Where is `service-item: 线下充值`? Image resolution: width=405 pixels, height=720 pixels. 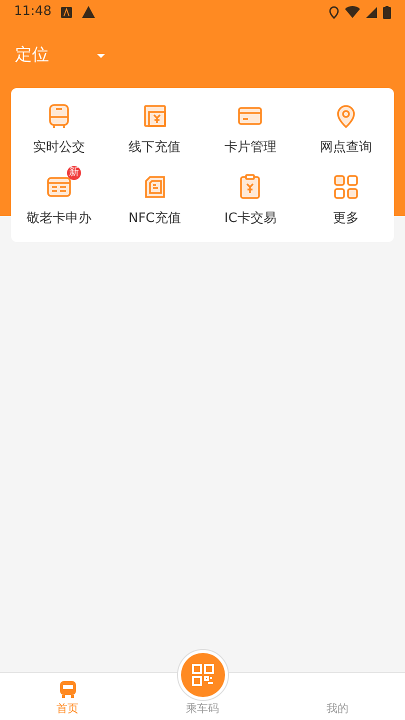 service-item: 线下充值 is located at coordinates (154, 129).